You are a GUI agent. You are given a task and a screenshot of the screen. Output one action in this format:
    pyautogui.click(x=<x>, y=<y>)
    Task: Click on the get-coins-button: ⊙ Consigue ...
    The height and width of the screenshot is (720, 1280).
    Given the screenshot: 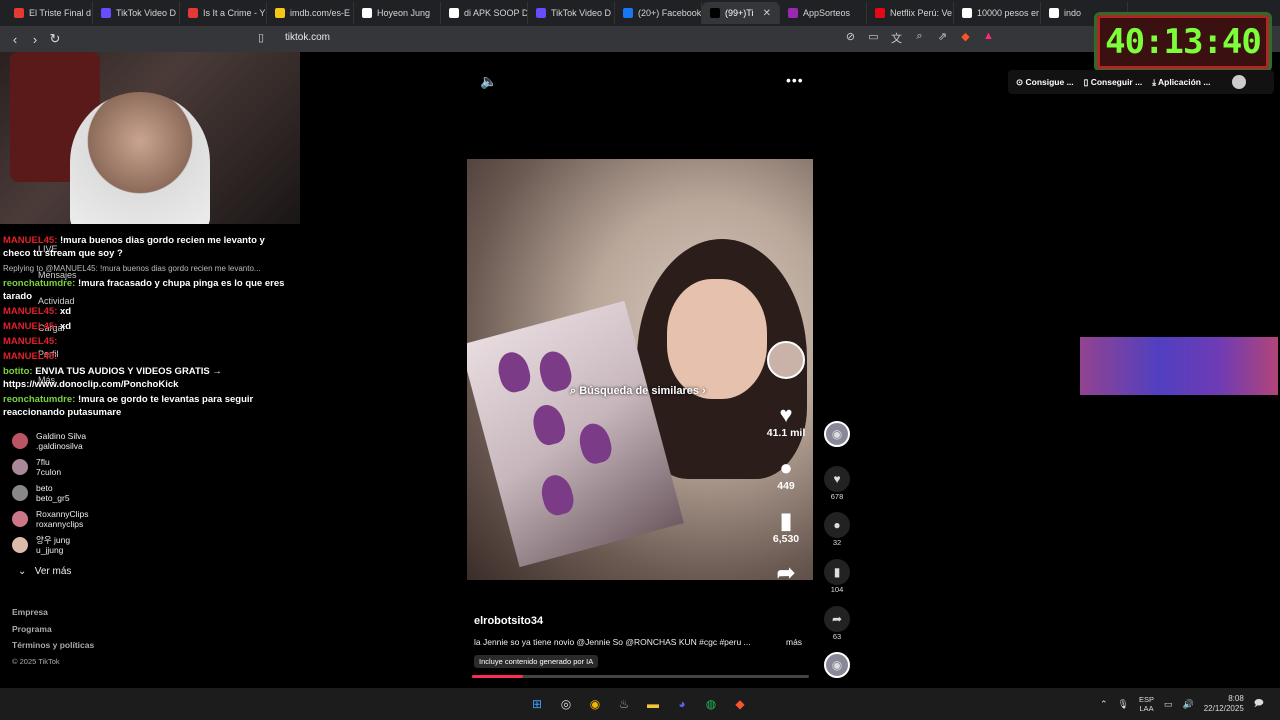 What is the action you would take?
    pyautogui.click(x=1045, y=82)
    